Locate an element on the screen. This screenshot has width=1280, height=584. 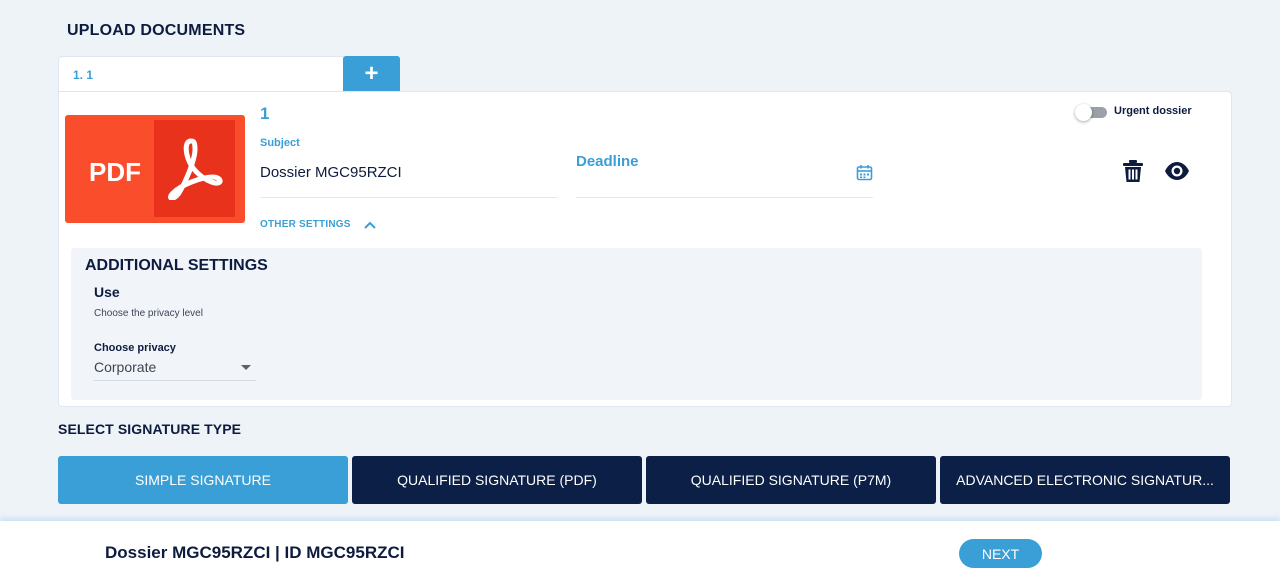
other-settings-toggle: OTHER SETTINGS is located at coordinates (318, 224).